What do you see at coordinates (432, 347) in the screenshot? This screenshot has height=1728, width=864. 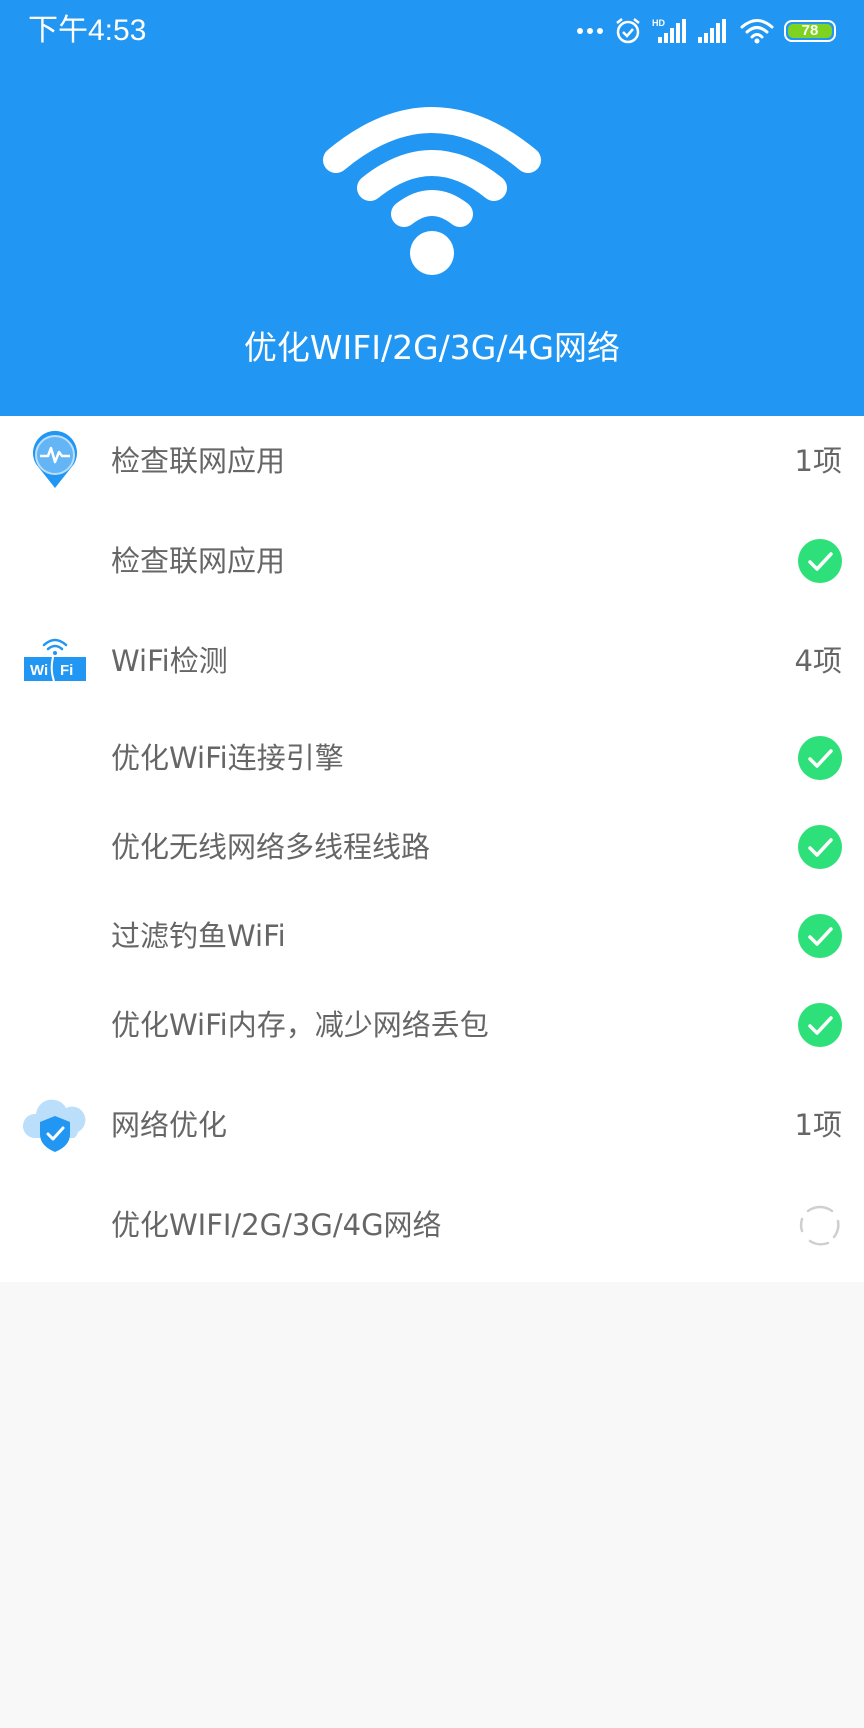 I see `header-title: 优化WIFI/2G/3G/4G网络` at bounding box center [432, 347].